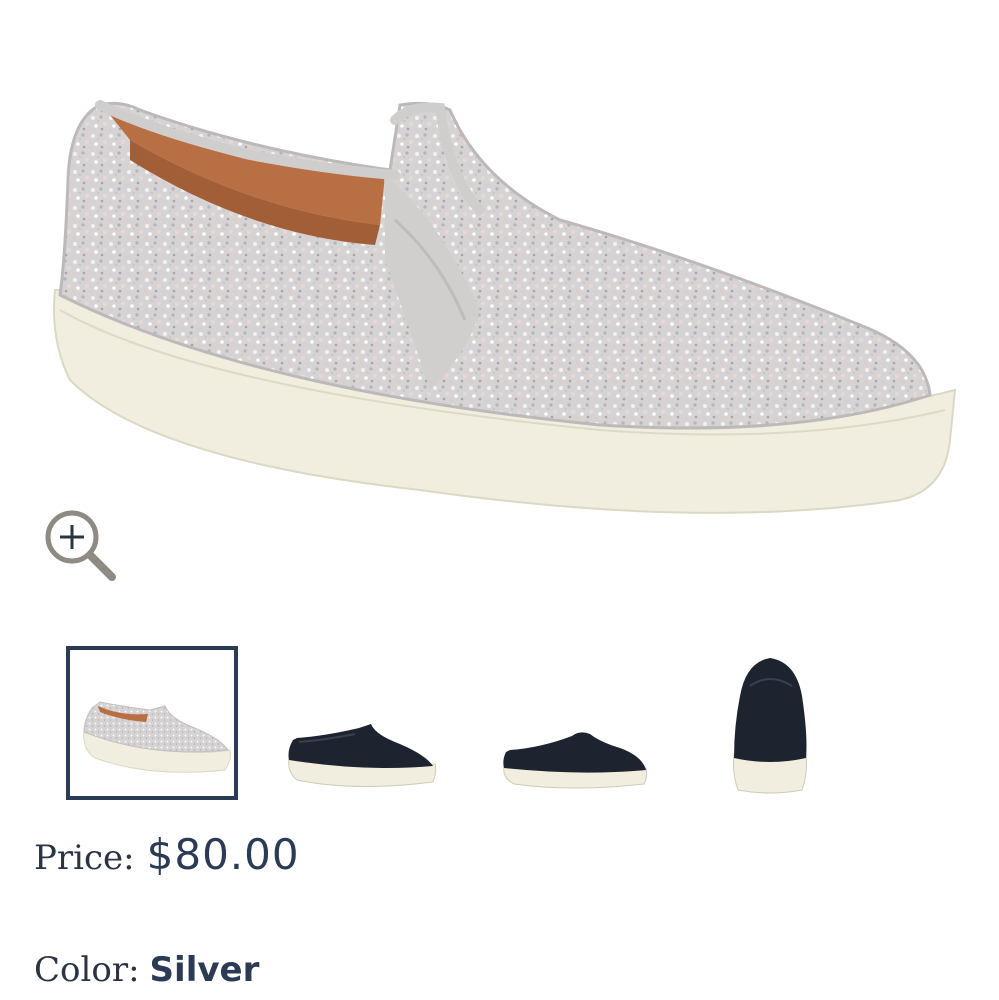 Image resolution: width=999 pixels, height=1000 pixels. Describe the element at coordinates (146, 970) in the screenshot. I see `color-row: Color: Silver` at that location.